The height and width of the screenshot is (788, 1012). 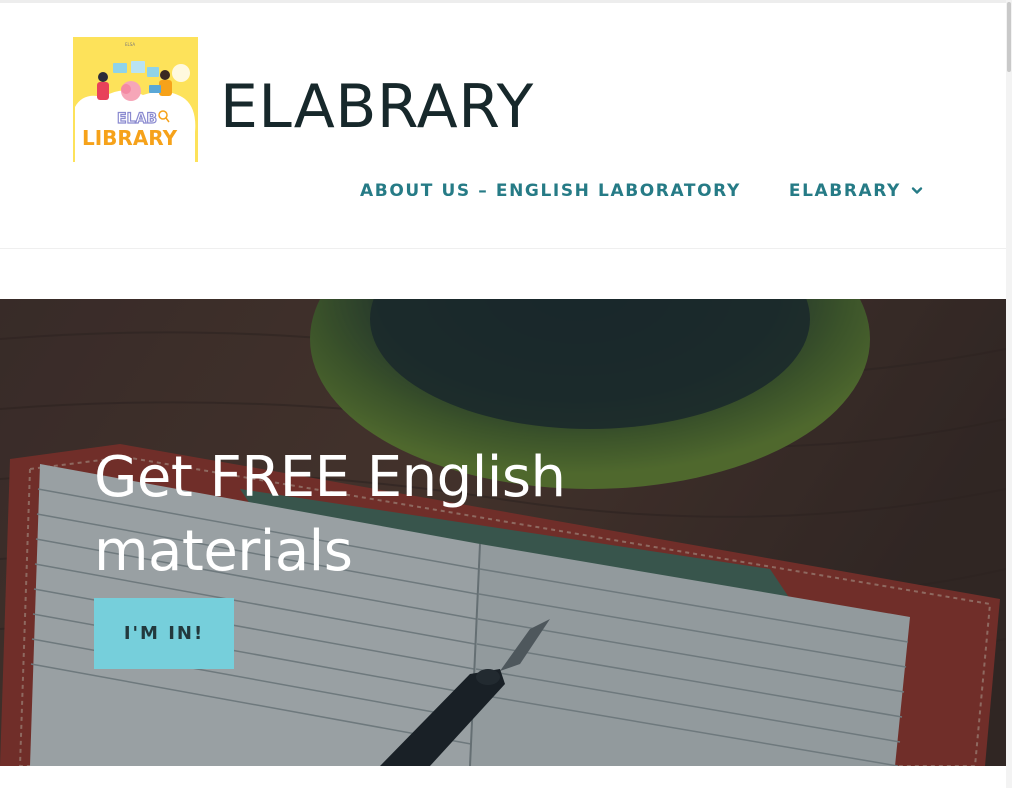 I want to click on svg-text: ELAB, so click(x=137, y=119).